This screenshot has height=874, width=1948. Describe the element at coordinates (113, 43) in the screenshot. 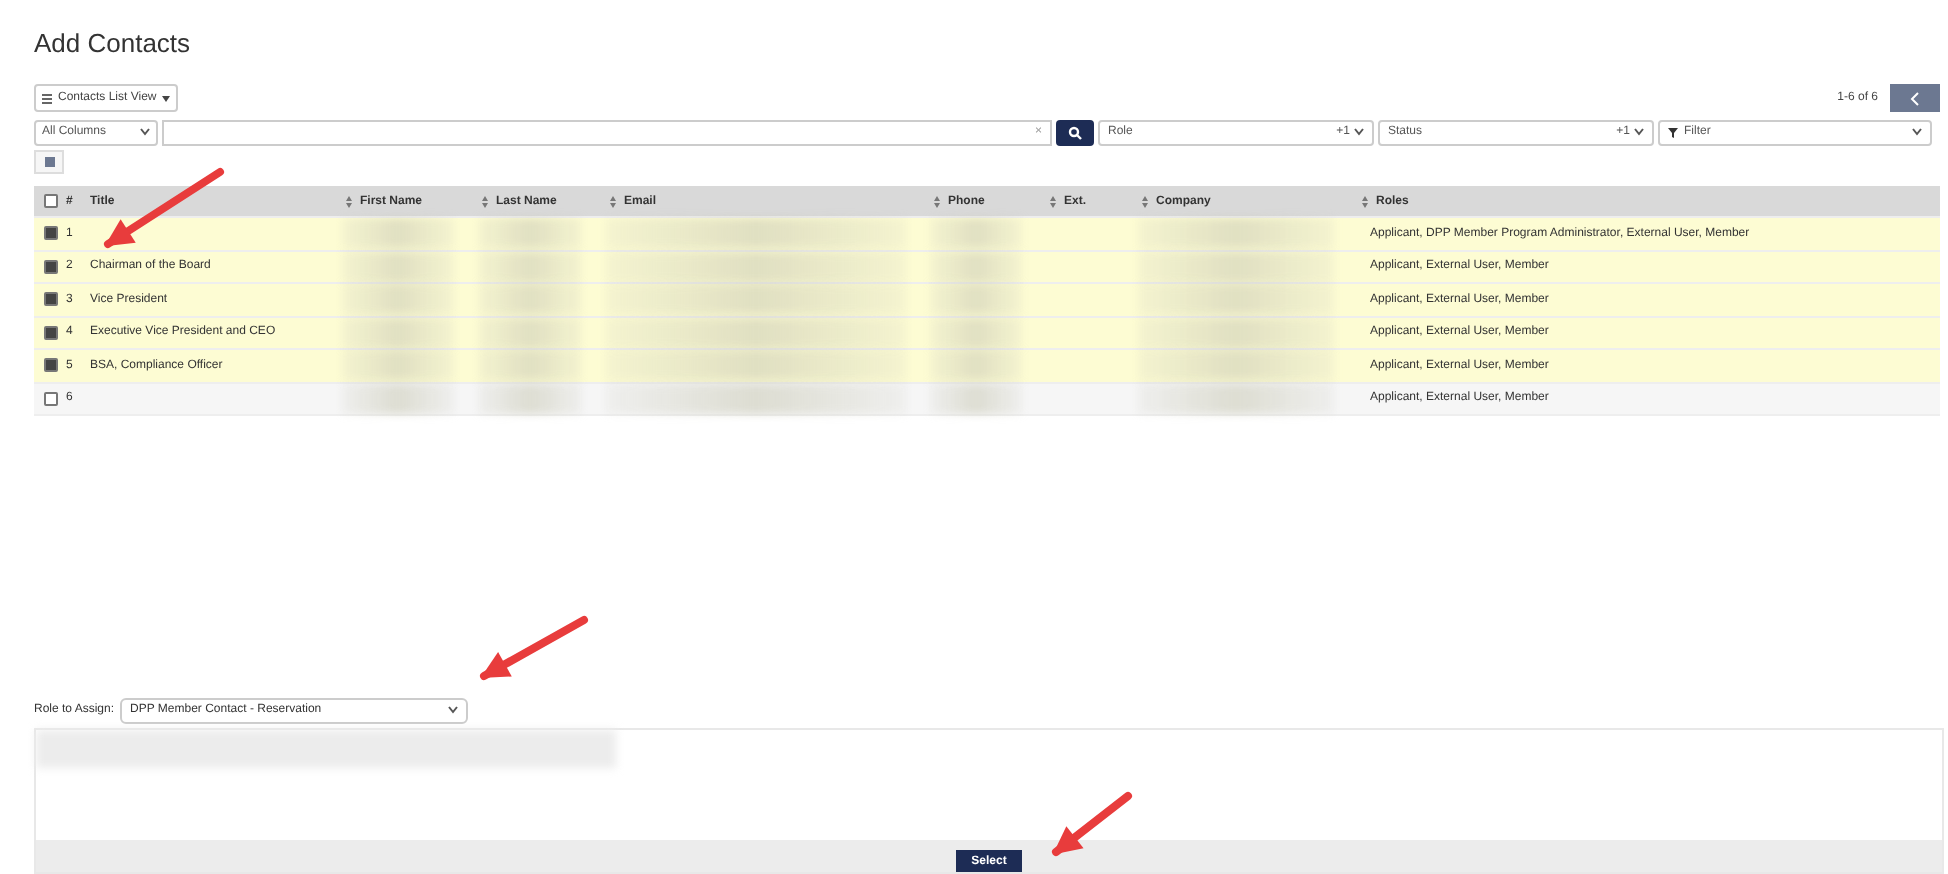

I see `page-title: Add Contacts` at that location.